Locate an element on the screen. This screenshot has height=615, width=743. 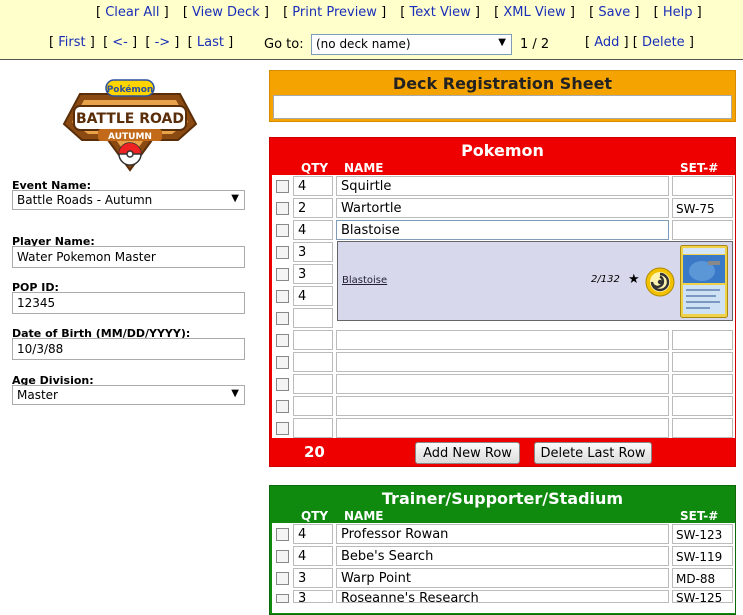
chevron-down-icon: ▼ is located at coordinates (235, 198).